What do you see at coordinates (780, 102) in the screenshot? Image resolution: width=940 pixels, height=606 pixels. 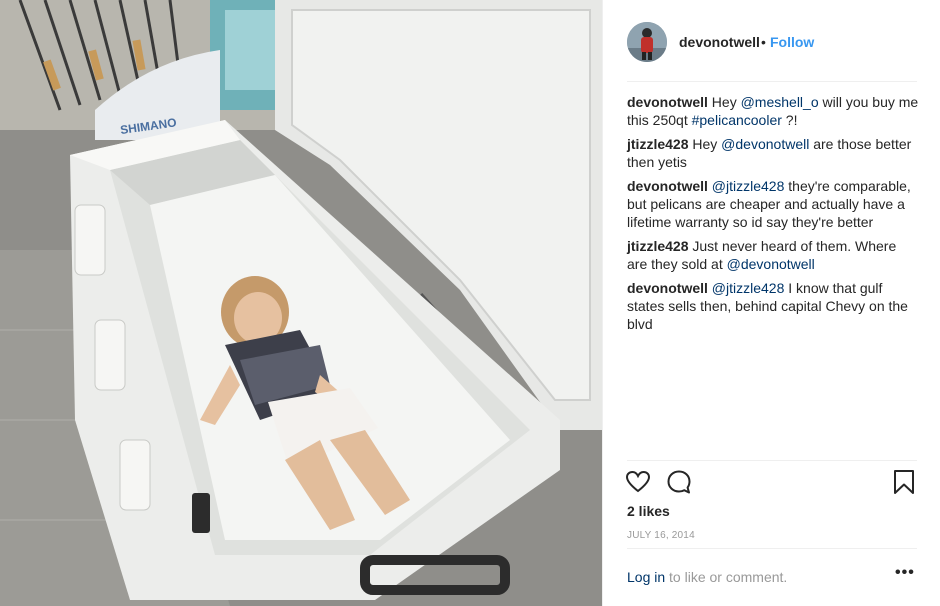 I see `comment-link: @meshell_o` at bounding box center [780, 102].